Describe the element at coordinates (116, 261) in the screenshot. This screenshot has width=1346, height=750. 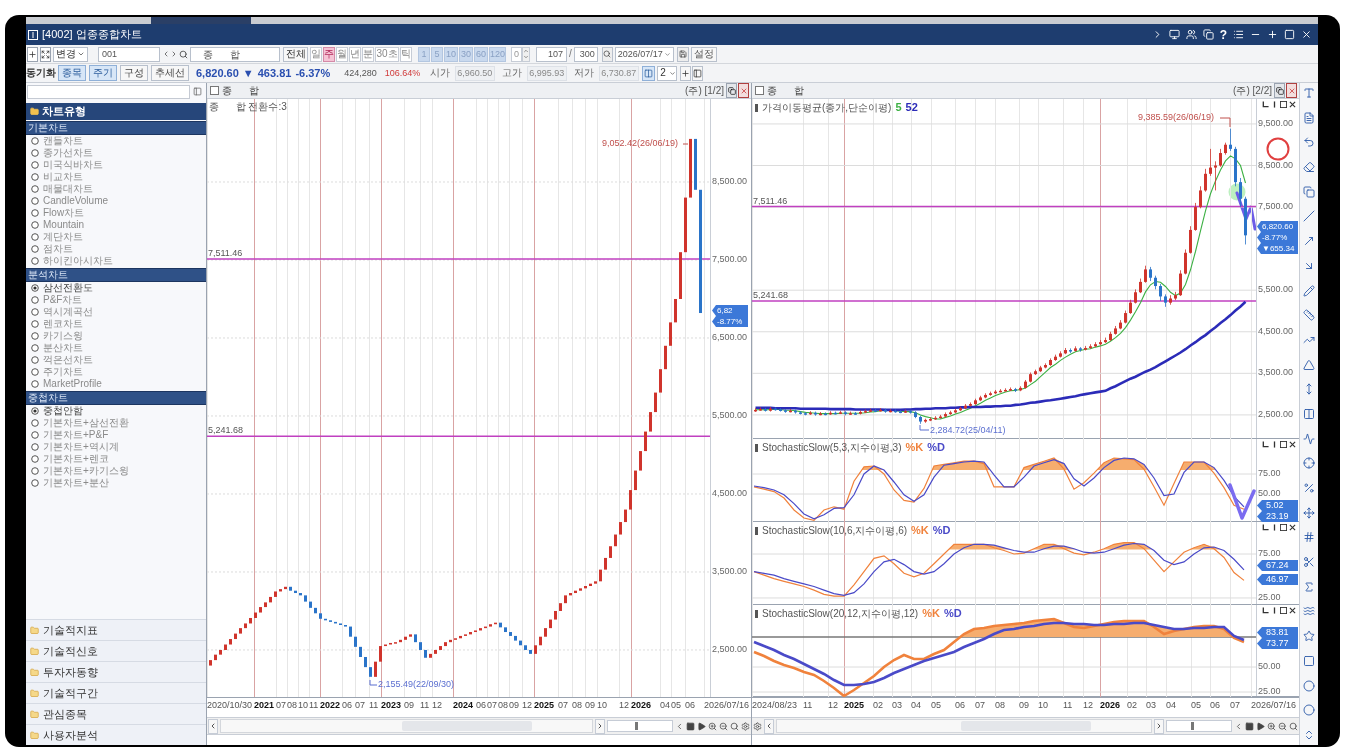
I see `chart-type-option: 하이킨아시차트` at that location.